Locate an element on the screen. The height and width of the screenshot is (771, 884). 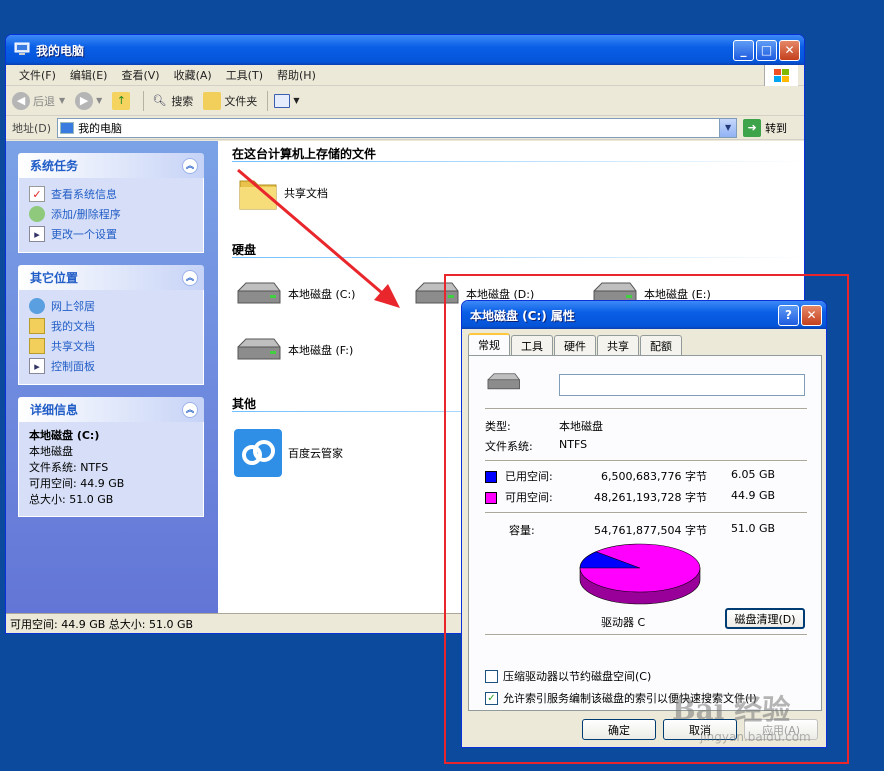
watermark-url: jingyan.baidu.com is located at coordinates (755, 737).